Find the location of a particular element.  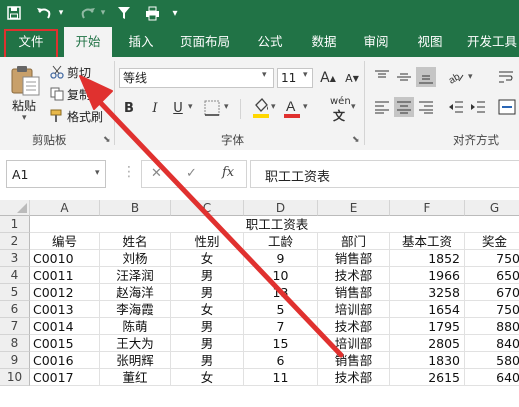

table-cell: 5 is located at coordinates (281, 309).